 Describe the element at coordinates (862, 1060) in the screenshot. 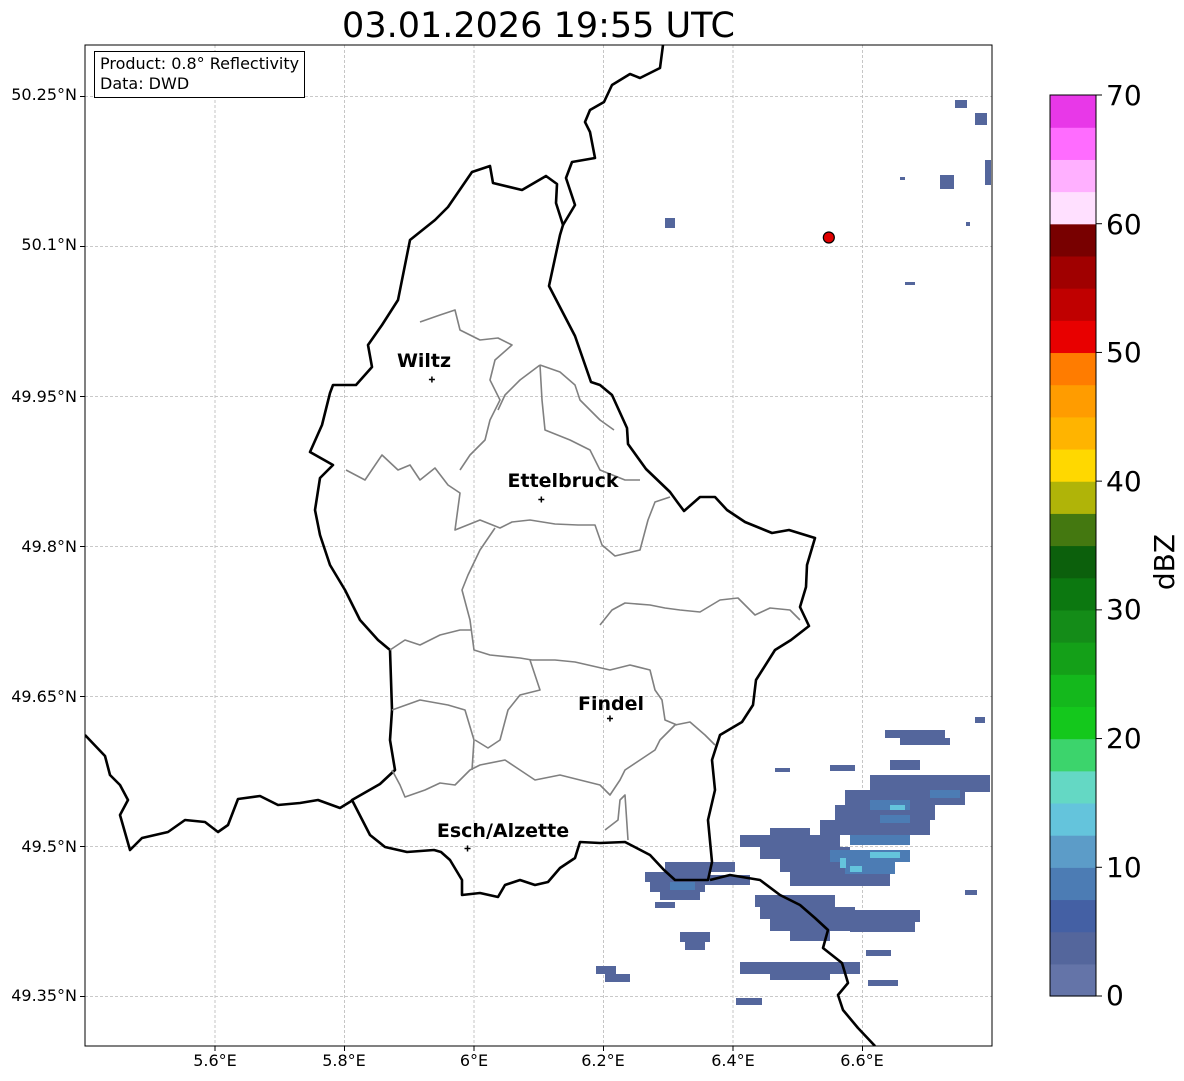

I see `lon-label: 6.6°E` at that location.